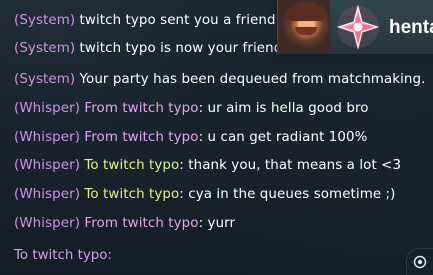 The width and height of the screenshot is (433, 275). Describe the element at coordinates (358, 27) in the screenshot. I see `rank-icon` at that location.